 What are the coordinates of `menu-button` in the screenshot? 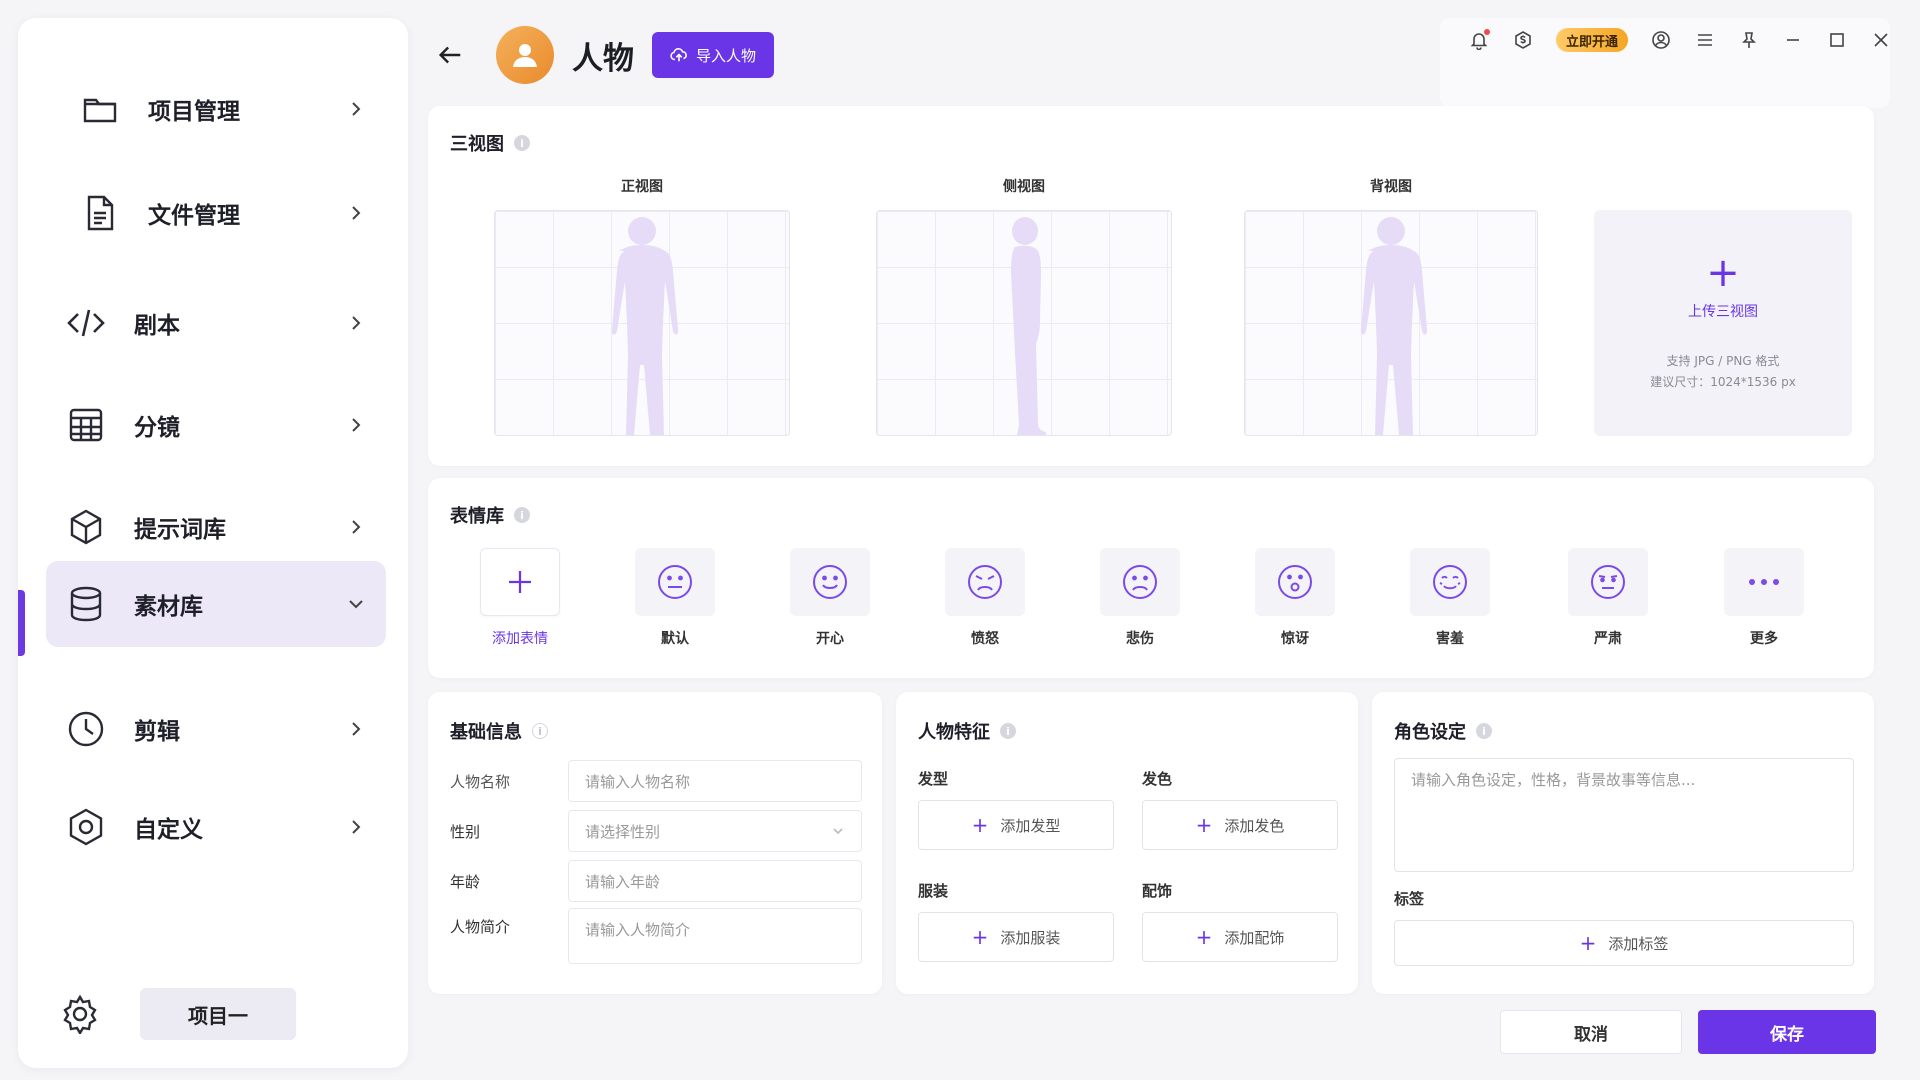 It's located at (1705, 40).